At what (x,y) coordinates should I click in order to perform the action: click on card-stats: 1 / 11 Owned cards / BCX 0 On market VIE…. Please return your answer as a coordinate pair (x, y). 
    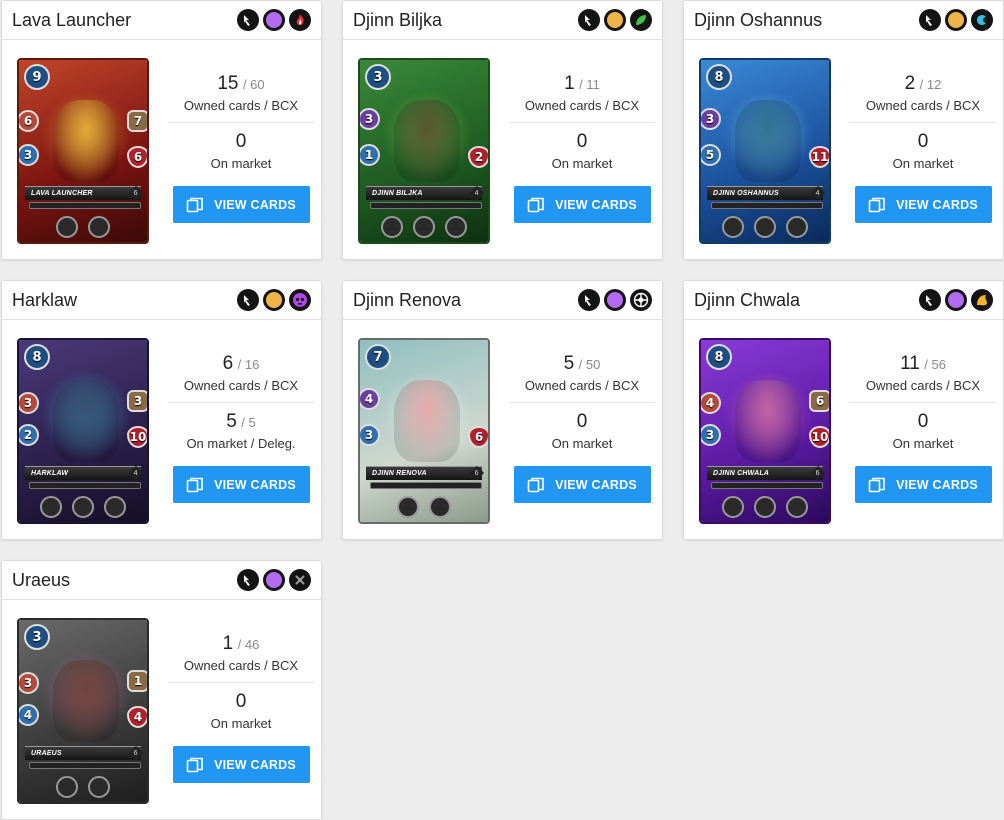
    Looking at the image, I should click on (582, 131).